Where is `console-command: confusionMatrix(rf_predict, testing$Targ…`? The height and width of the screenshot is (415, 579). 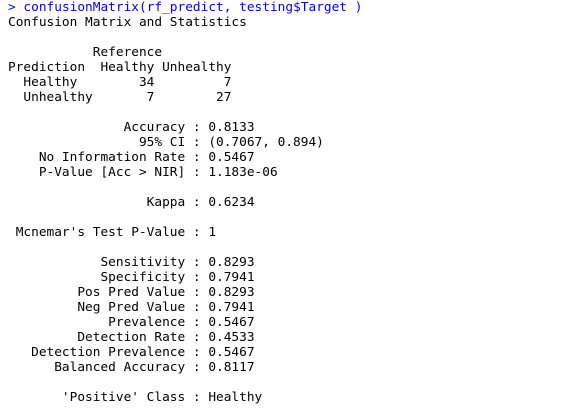
console-command: confusionMatrix(rf_predict, testing$Targ… is located at coordinates (193, 7).